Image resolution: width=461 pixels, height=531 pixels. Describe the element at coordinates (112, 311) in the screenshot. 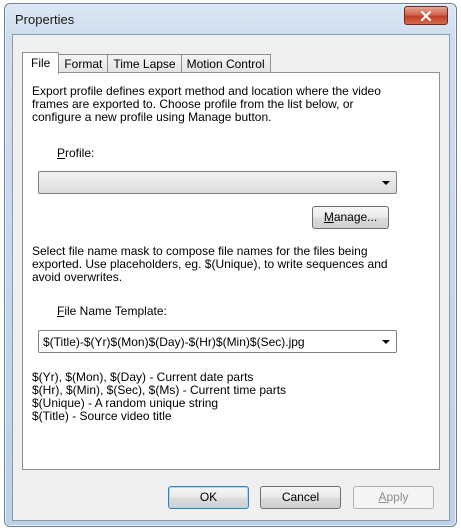

I see `file-name-template-label: File Name Template:` at that location.